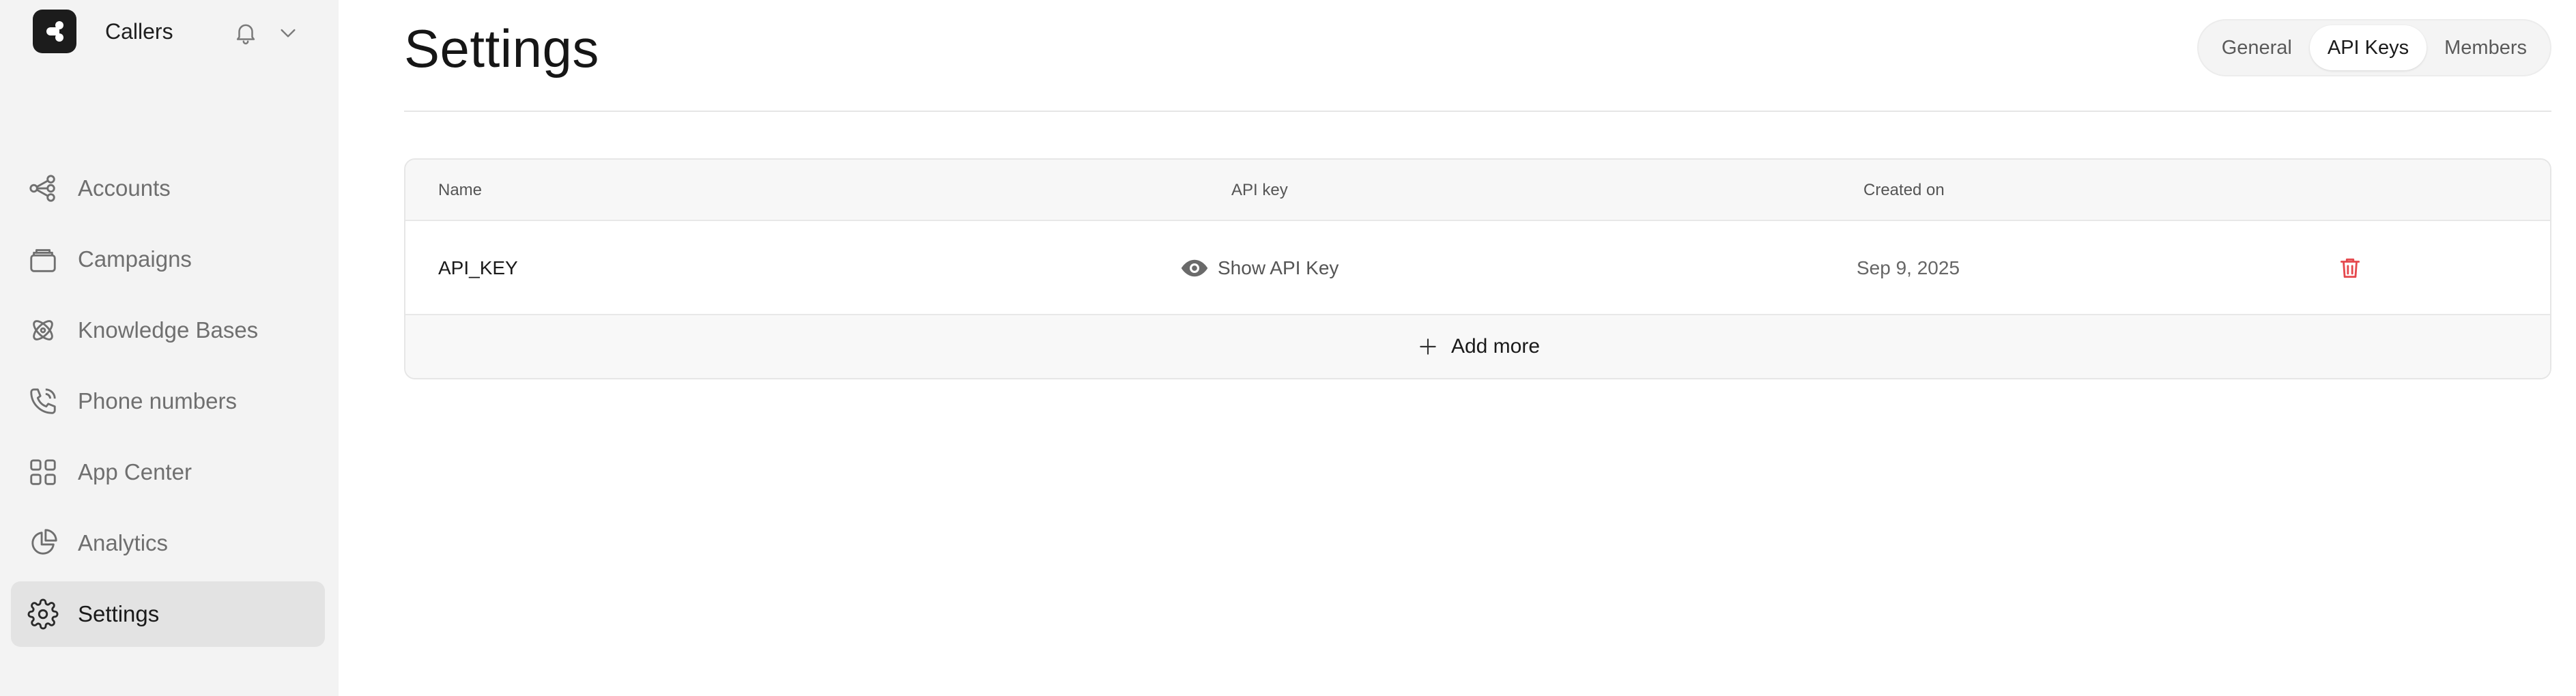 The image size is (2576, 696). I want to click on sidebar-item-label: Phone numbers, so click(157, 401).